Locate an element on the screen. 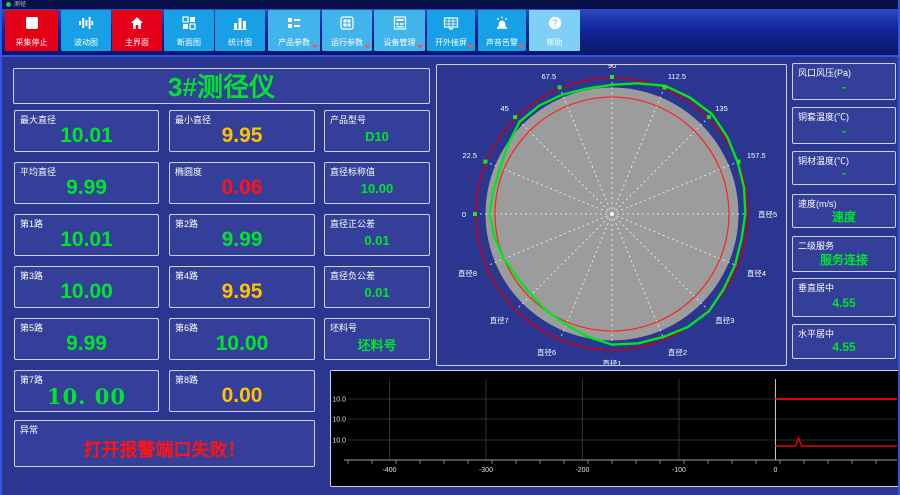 The image size is (900, 495). field-ovality: 椭圆度 0.06 is located at coordinates (242, 183).